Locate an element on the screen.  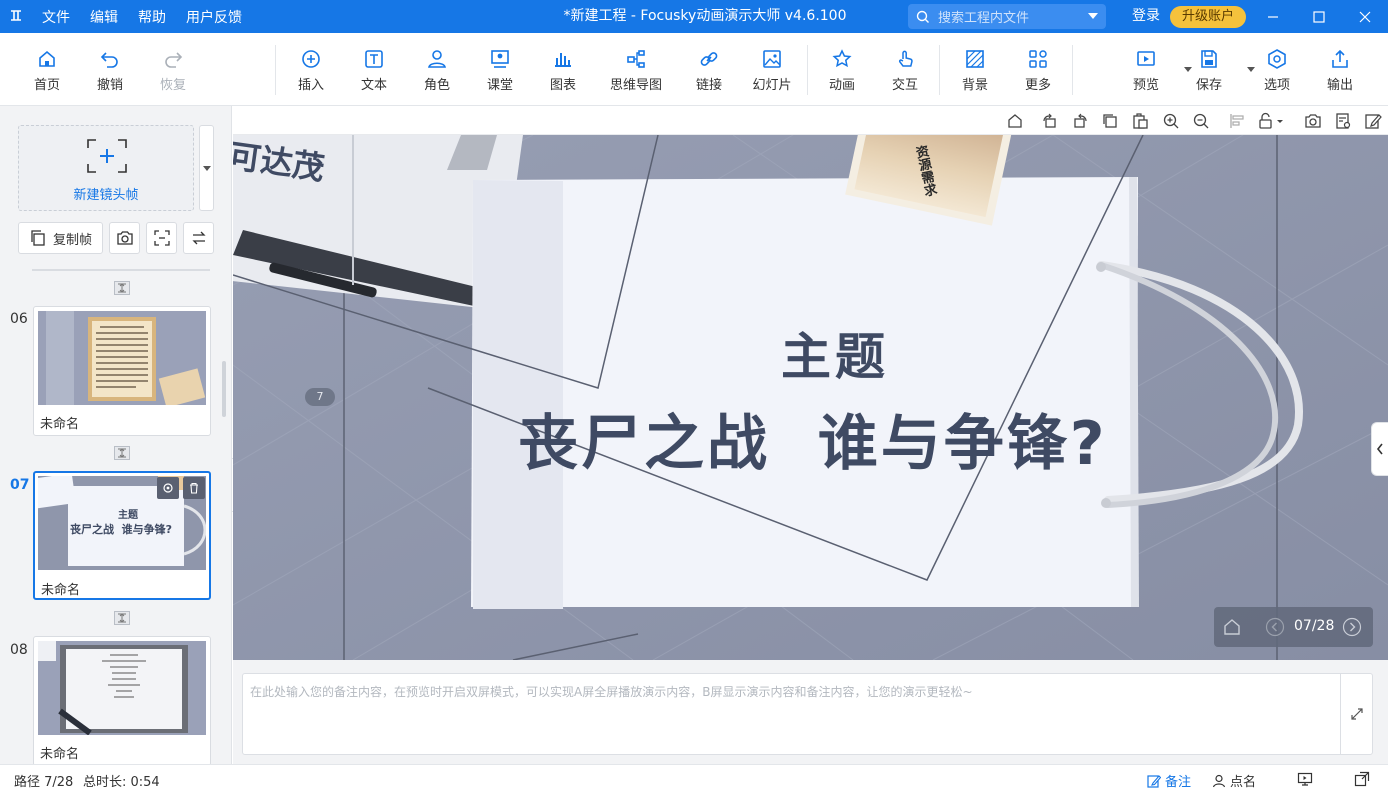
slide-thumbnail-06: 未命名 is located at coordinates (122, 371).